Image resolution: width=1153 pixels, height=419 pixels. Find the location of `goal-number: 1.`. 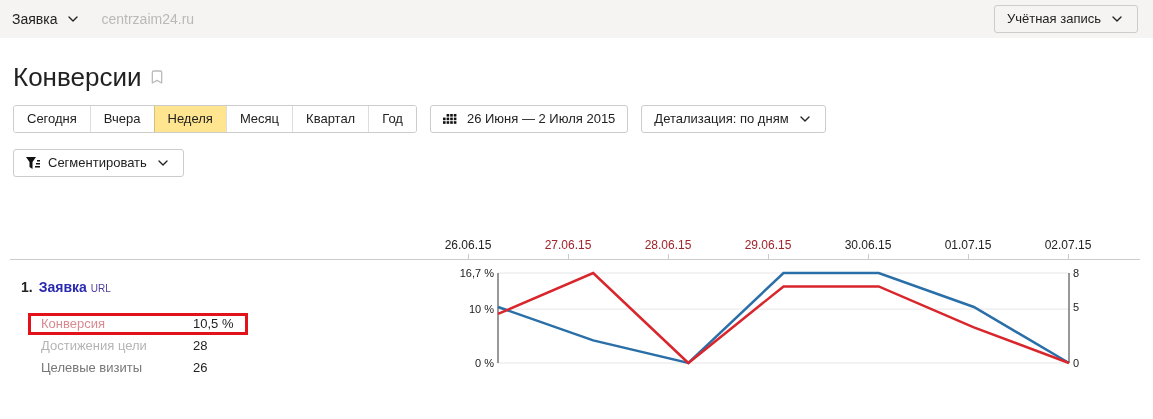

goal-number: 1. is located at coordinates (27, 287).